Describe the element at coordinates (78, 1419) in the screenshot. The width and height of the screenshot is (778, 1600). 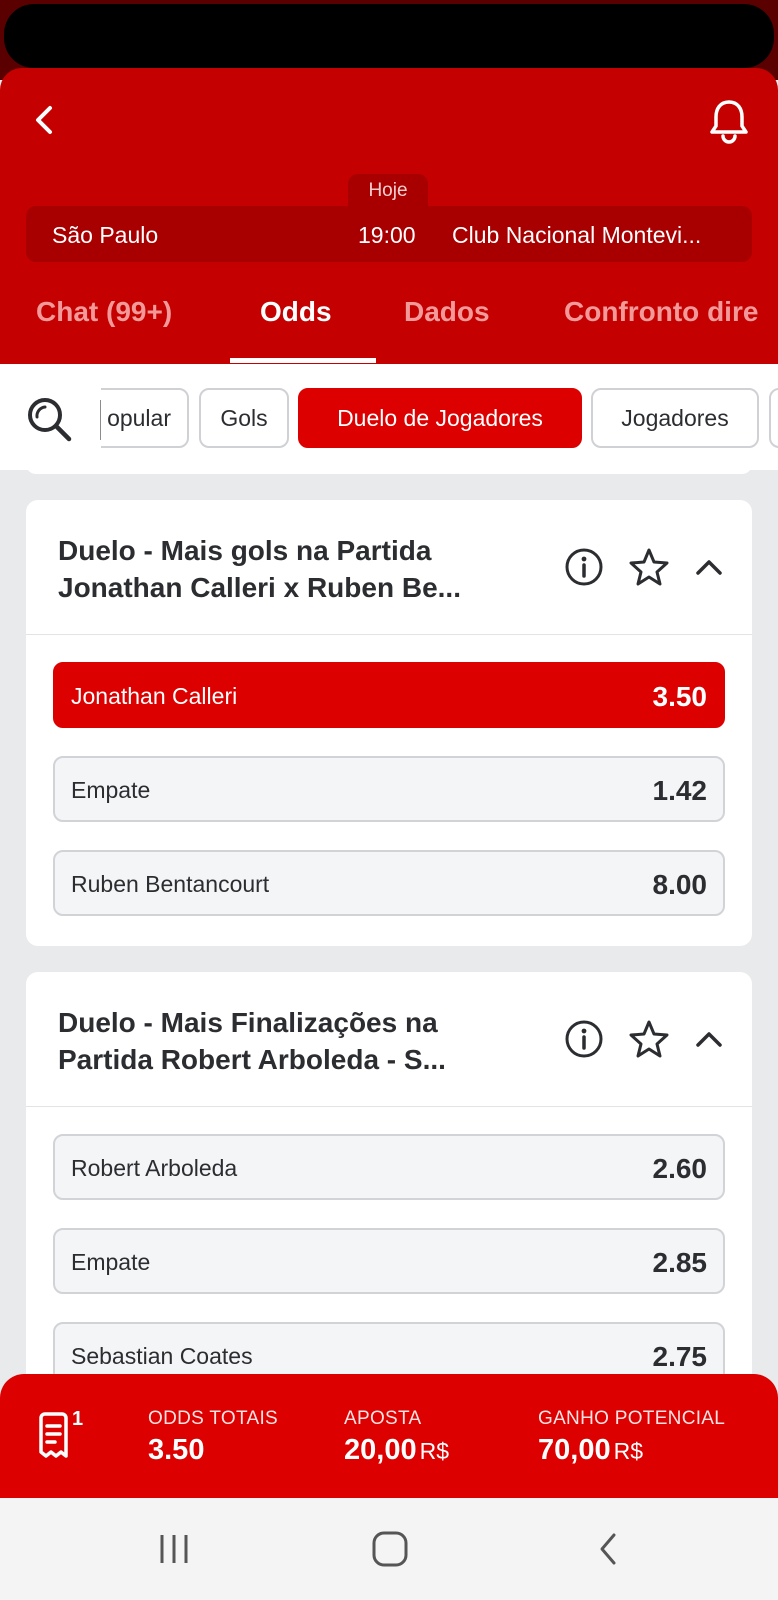
I see `betslip-count: 1` at that location.